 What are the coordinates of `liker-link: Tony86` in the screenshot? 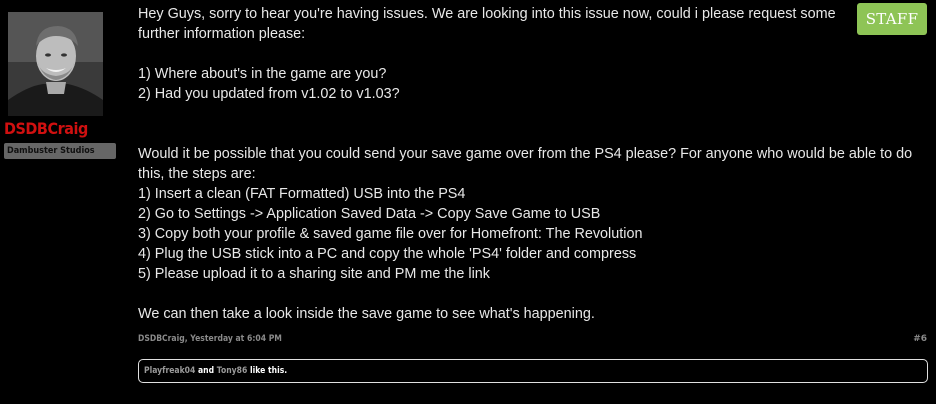 It's located at (232, 371).